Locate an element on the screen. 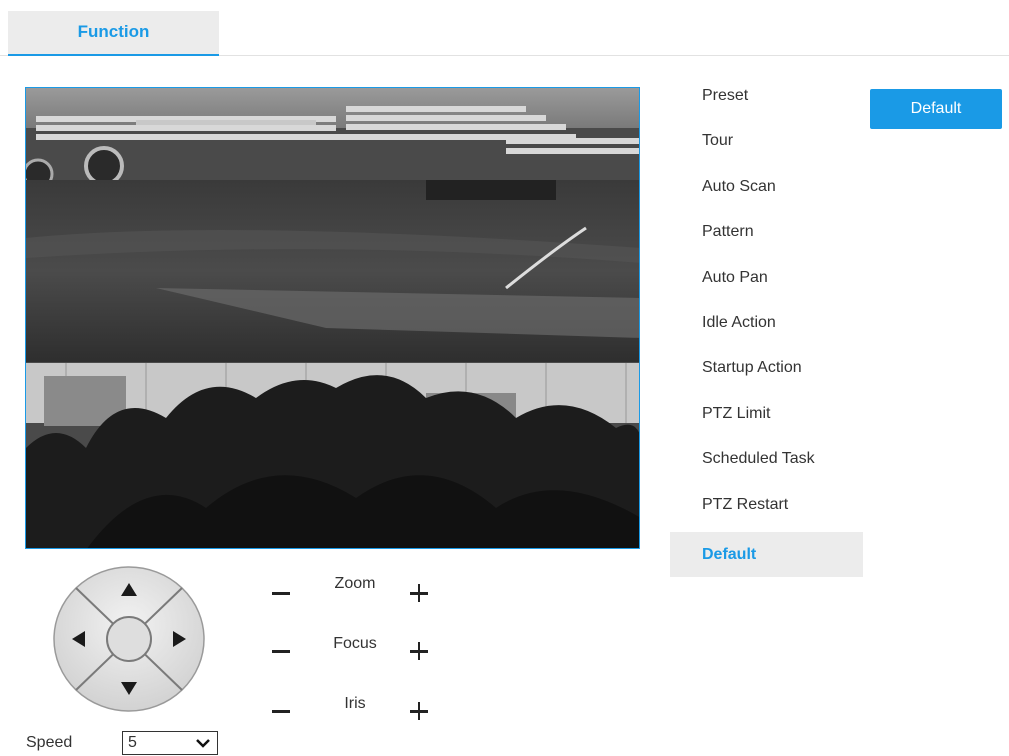 The width and height of the screenshot is (1009, 756). iris-plus-button is located at coordinates (420, 711).